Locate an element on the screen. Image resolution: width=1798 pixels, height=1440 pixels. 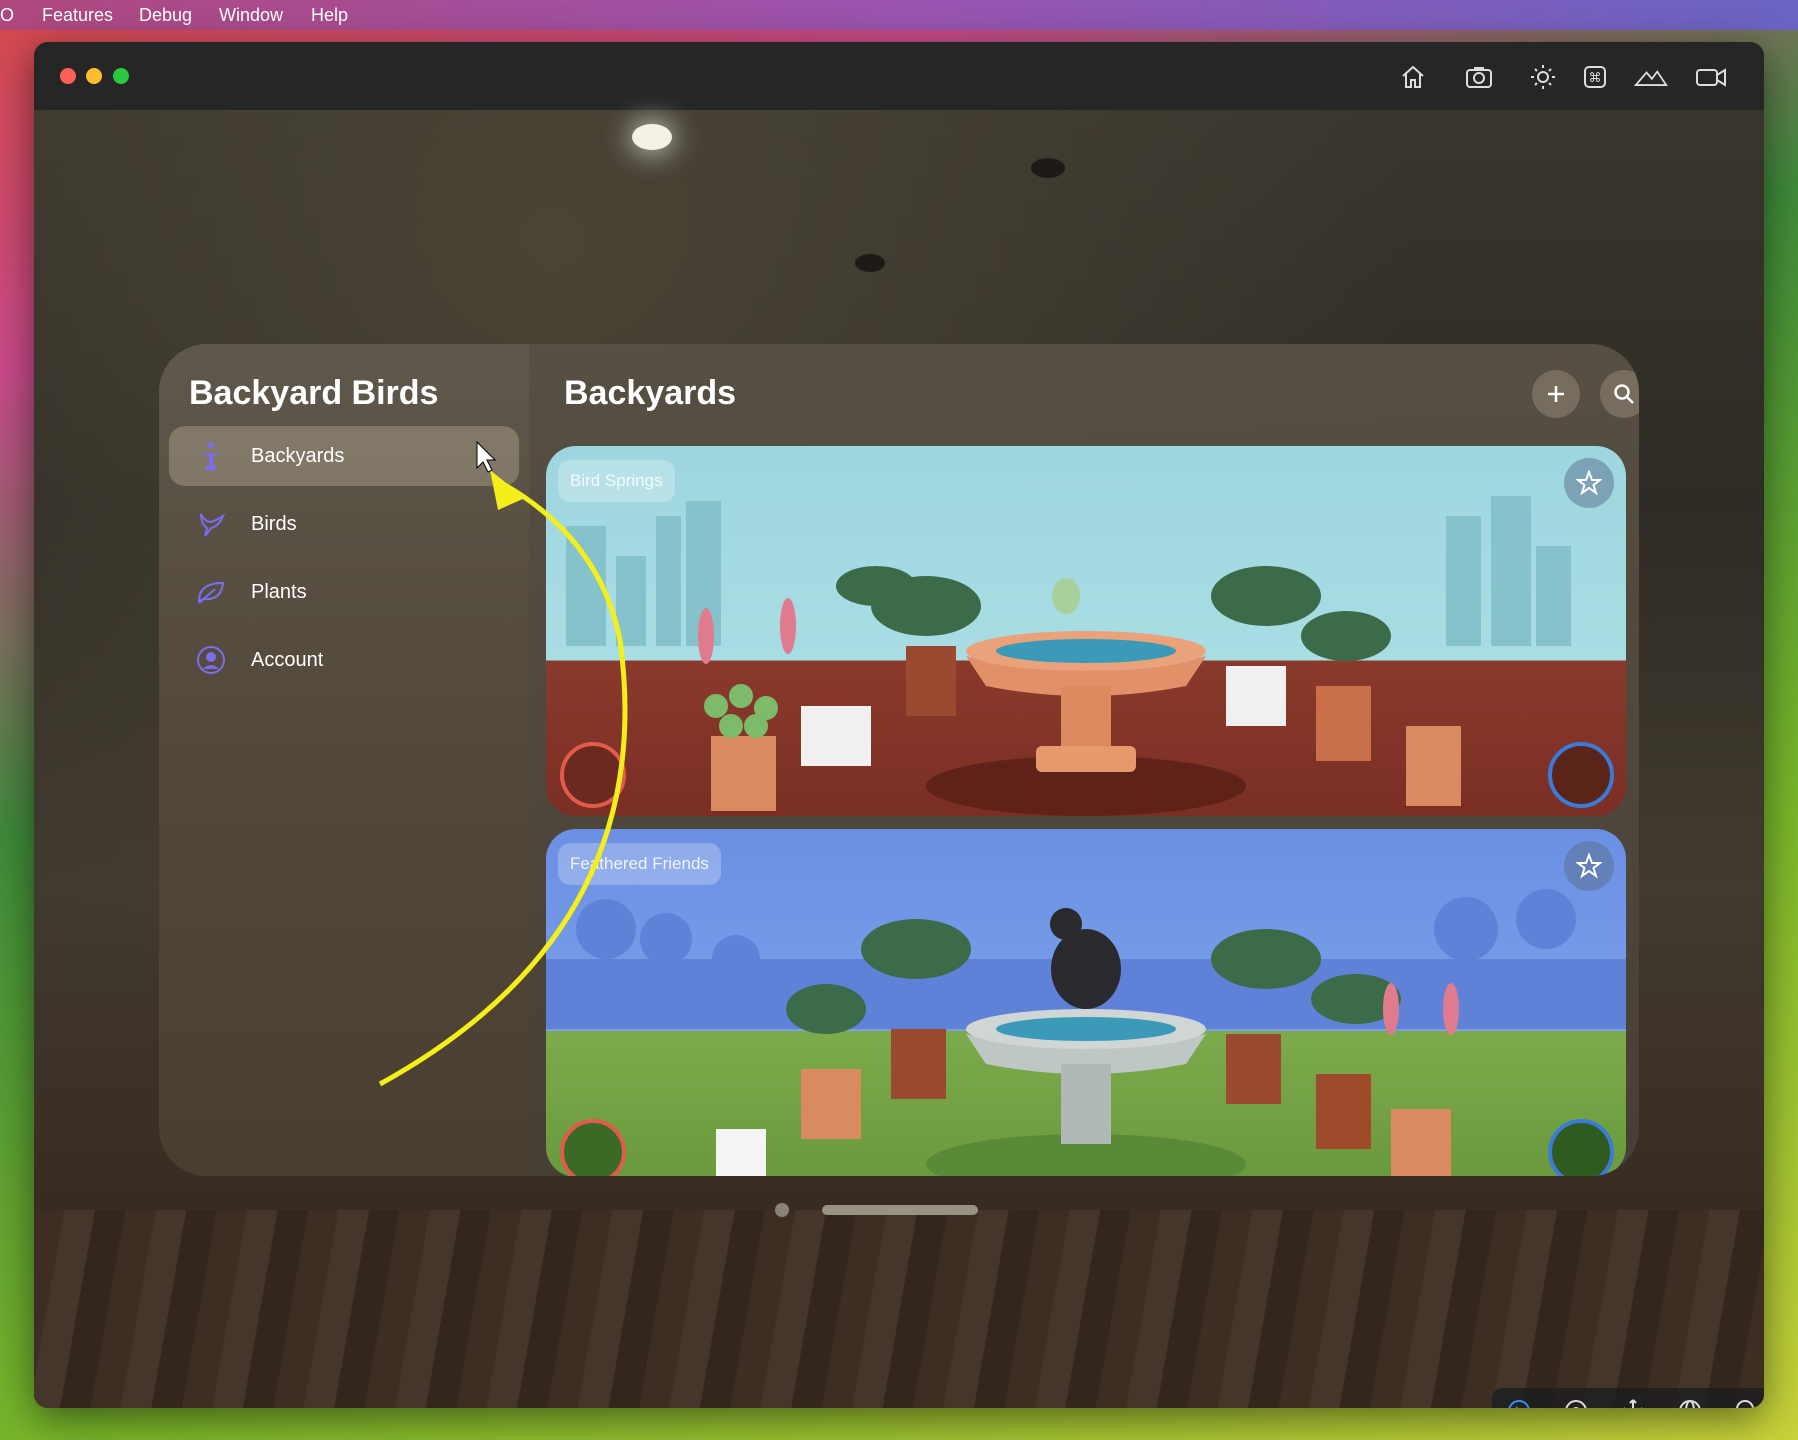
command-icon: ⌘ is located at coordinates (1595, 77).